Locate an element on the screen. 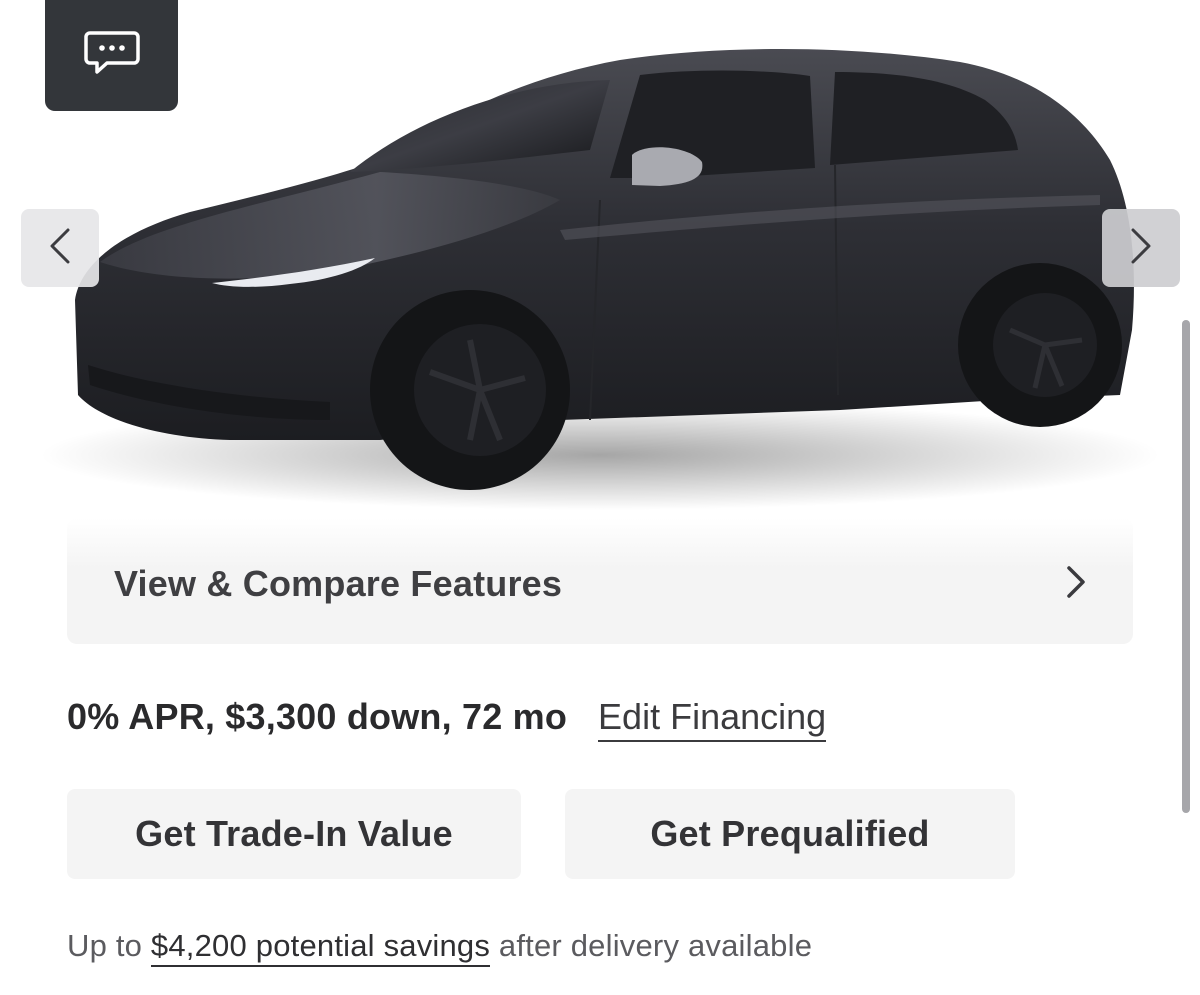 The height and width of the screenshot is (995, 1200). chevron-left-icon is located at coordinates (60, 248).